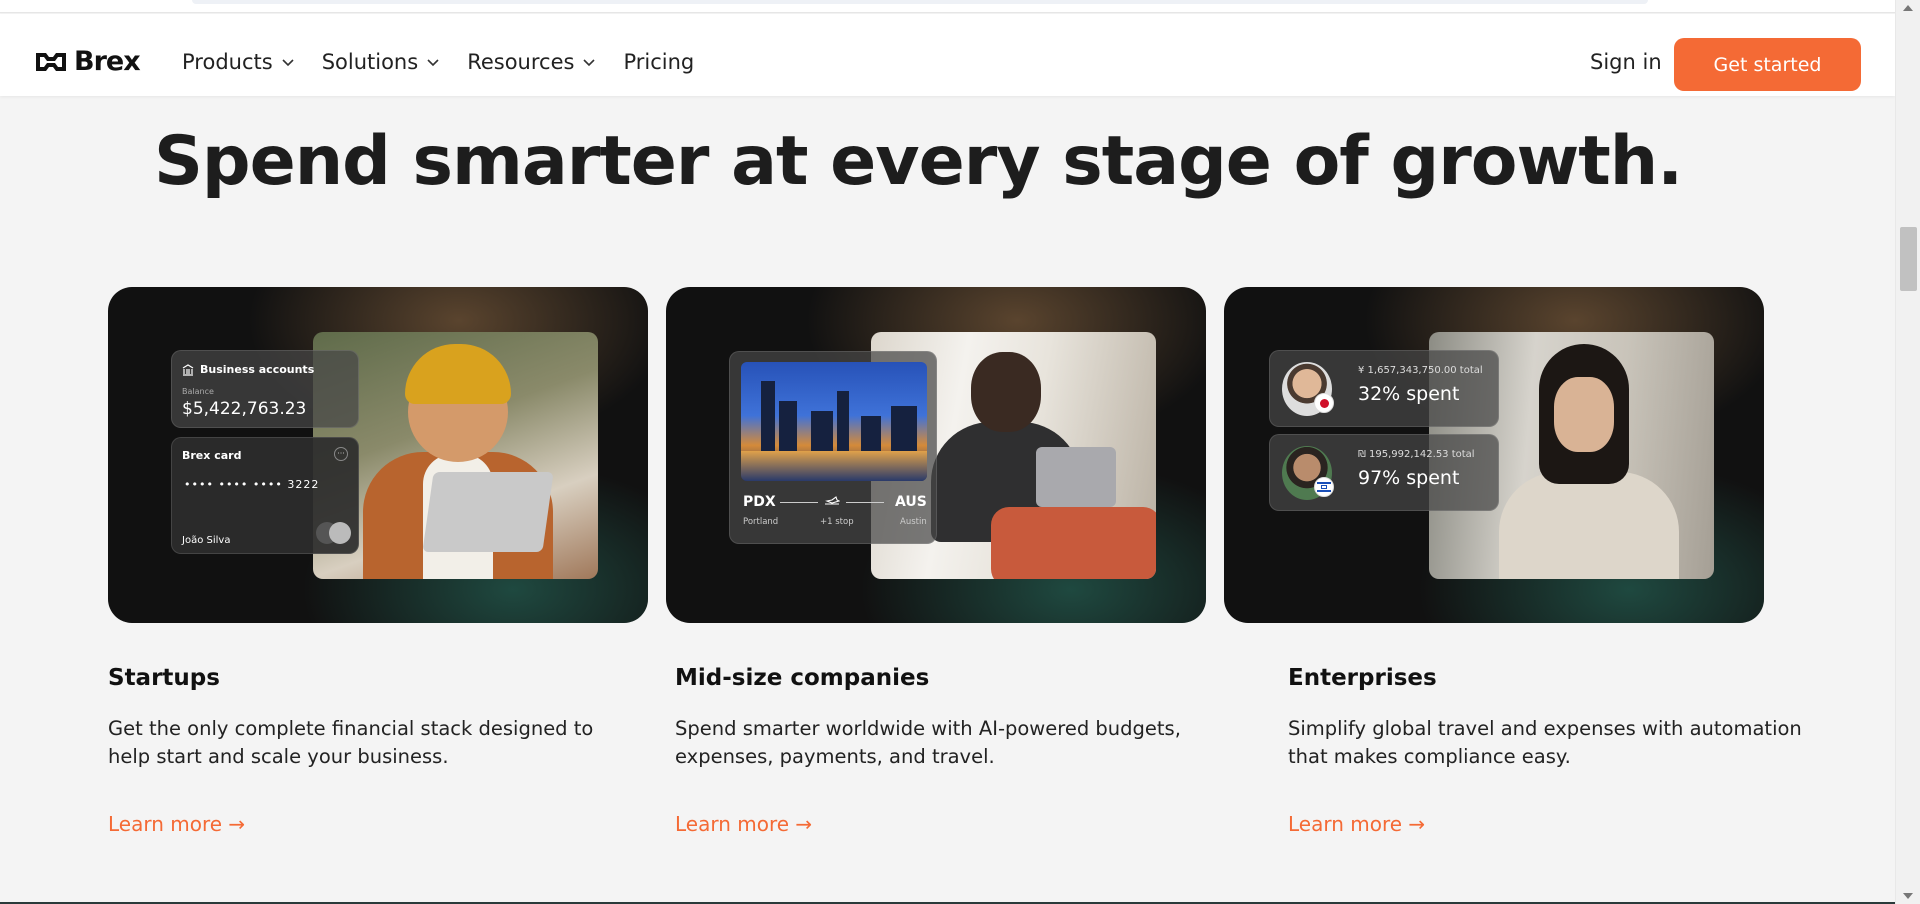 The height and width of the screenshot is (904, 1920). Describe the element at coordinates (521, 62) in the screenshot. I see `nav-item-label: Resources` at that location.